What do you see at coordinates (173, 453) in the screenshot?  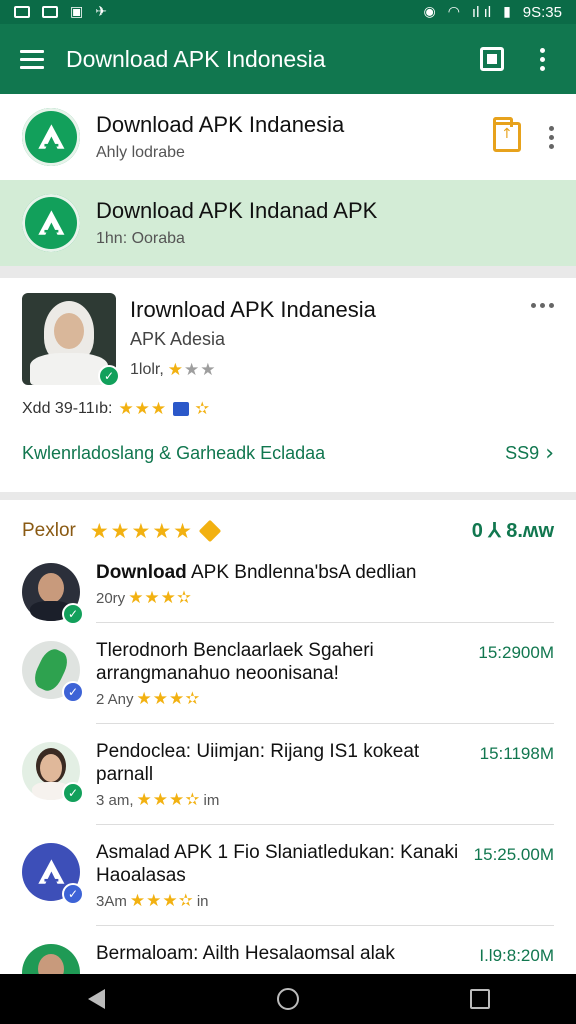 I see `card-link: Kwlenrladoslang & Garheadk Ecladaa` at bounding box center [173, 453].